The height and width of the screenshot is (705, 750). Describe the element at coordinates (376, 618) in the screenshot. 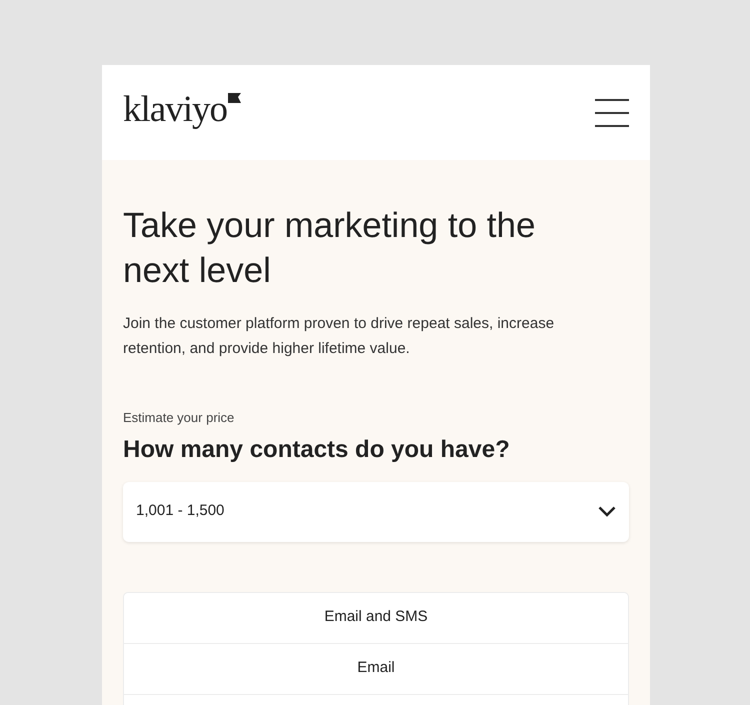

I see `plan-option: Email and SMS` at that location.